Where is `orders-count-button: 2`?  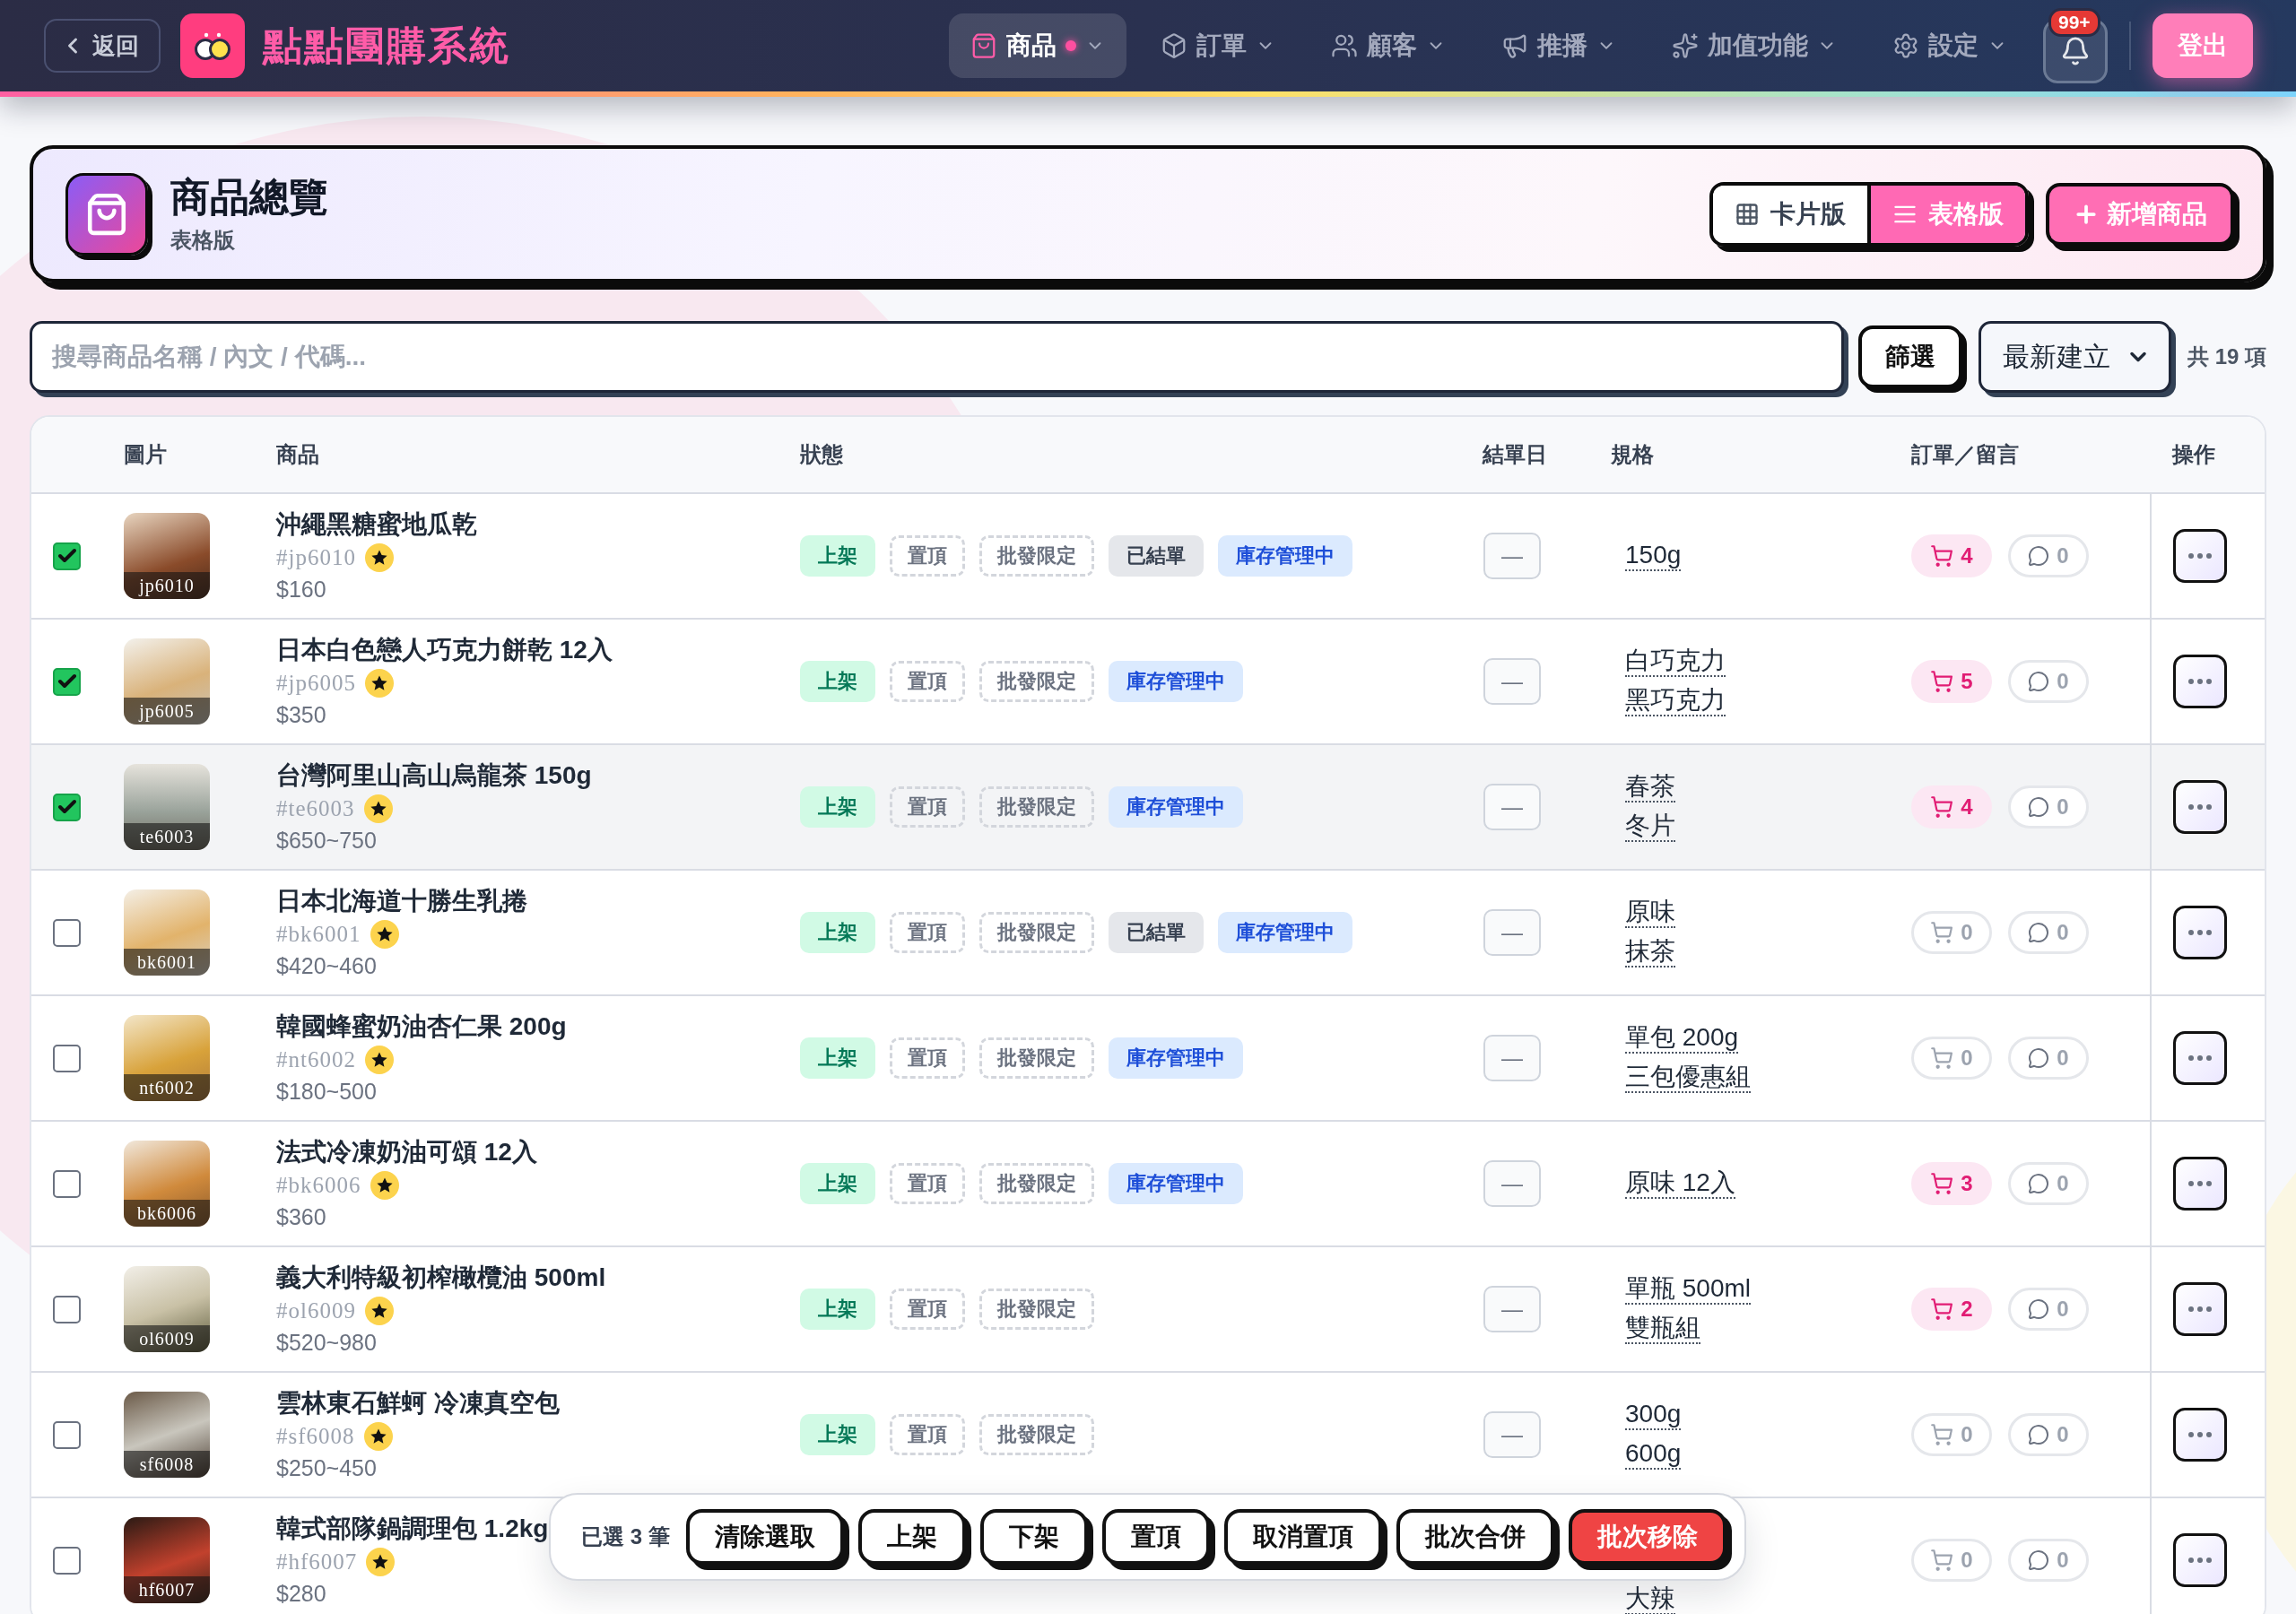 orders-count-button: 2 is located at coordinates (1951, 1309).